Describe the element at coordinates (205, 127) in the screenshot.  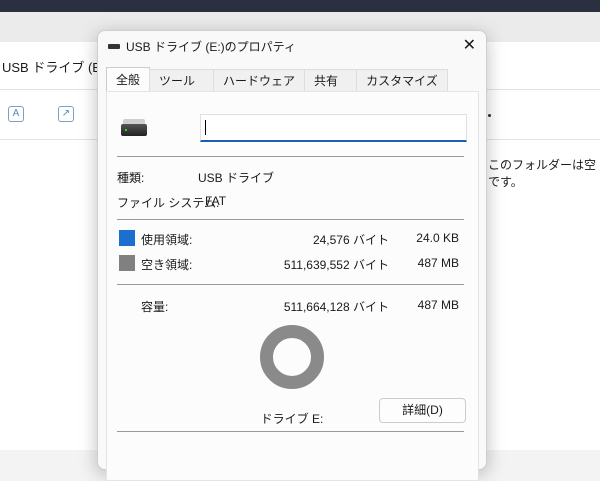
I see `text-cursor` at that location.